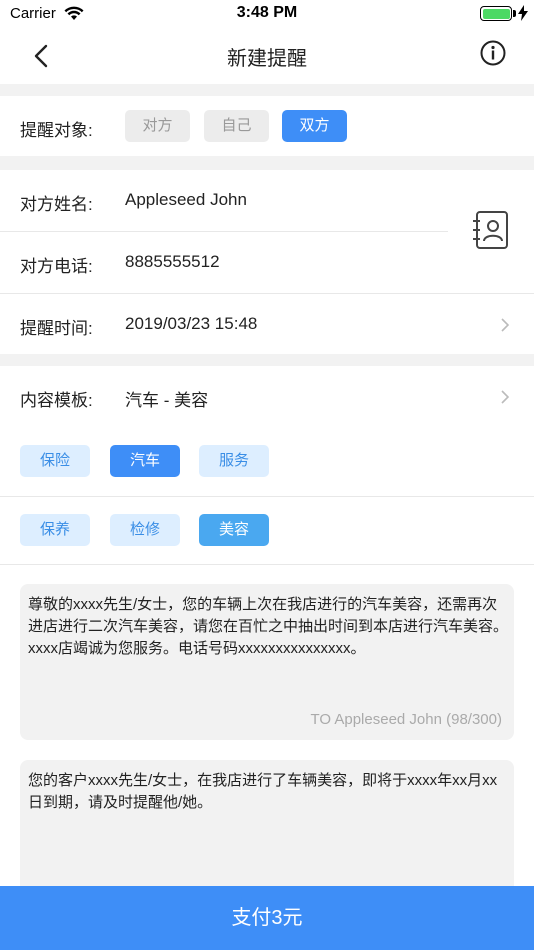  What do you see at coordinates (491, 230) in the screenshot?
I see `contacts-book-icon` at bounding box center [491, 230].